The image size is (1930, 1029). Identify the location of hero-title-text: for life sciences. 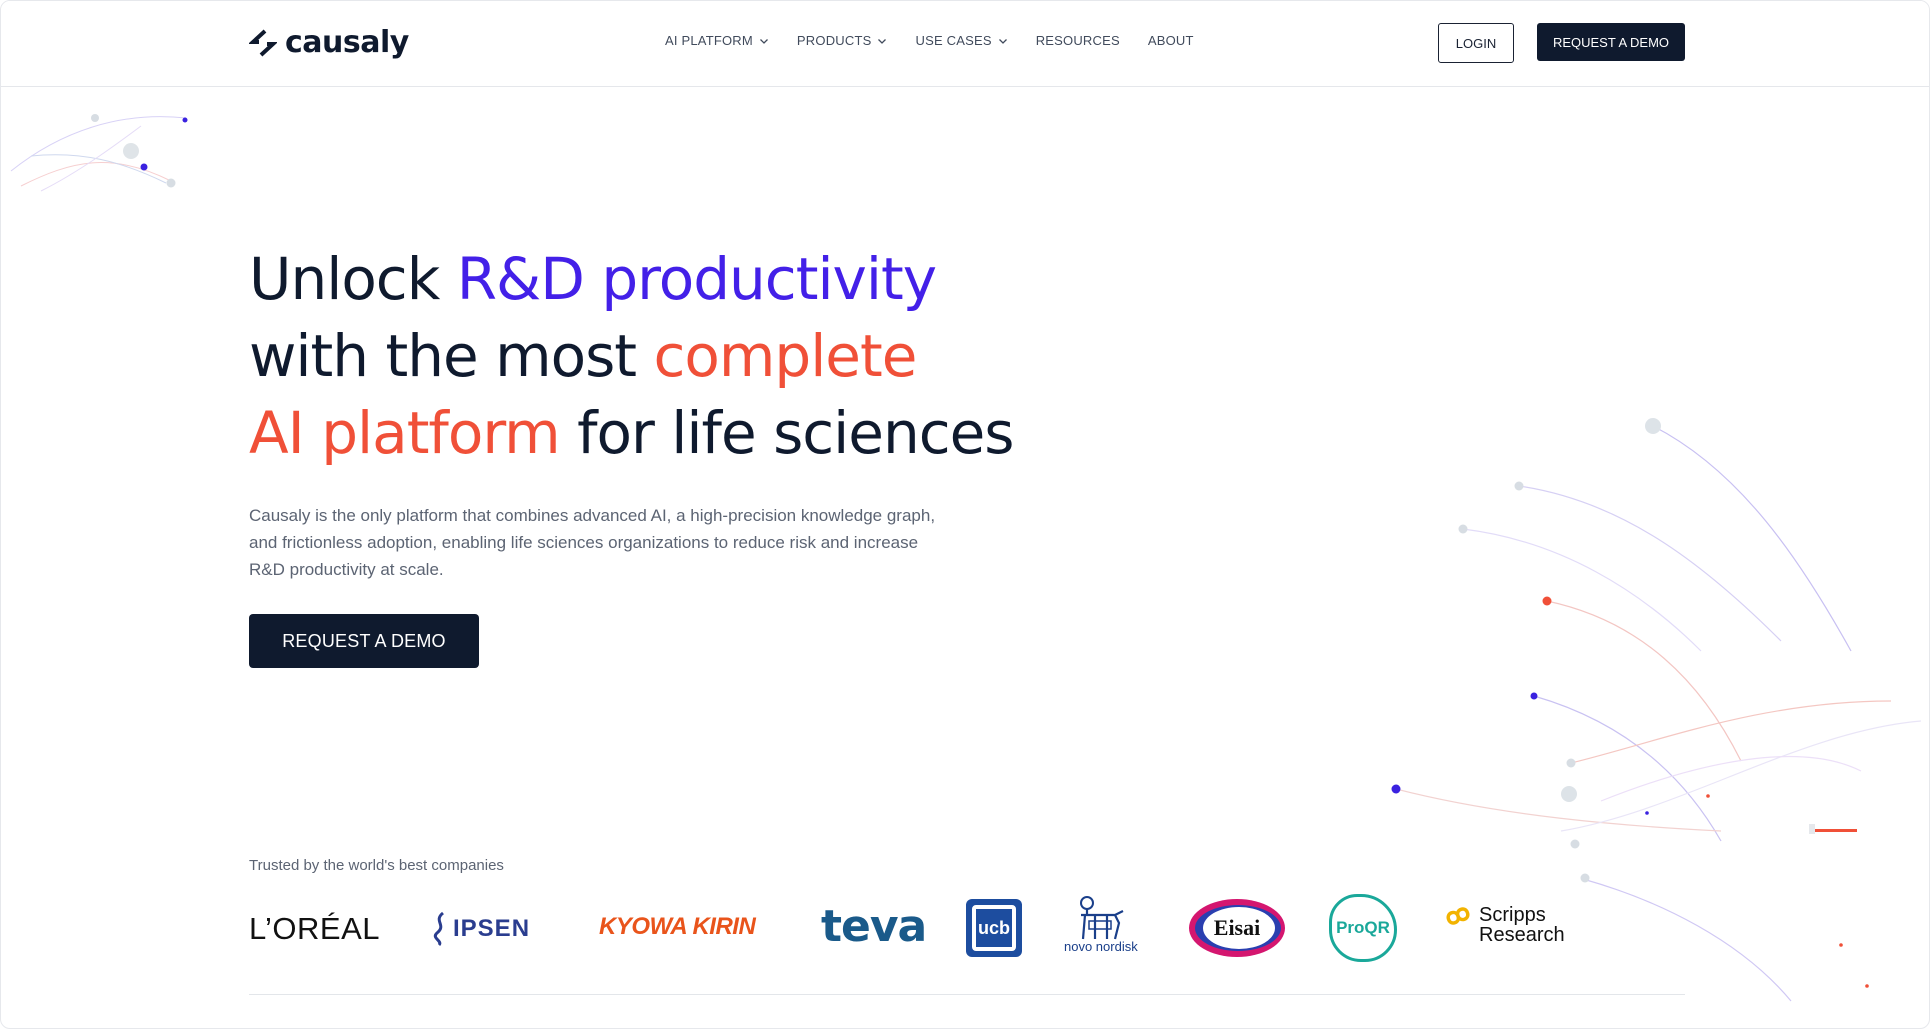
(786, 433).